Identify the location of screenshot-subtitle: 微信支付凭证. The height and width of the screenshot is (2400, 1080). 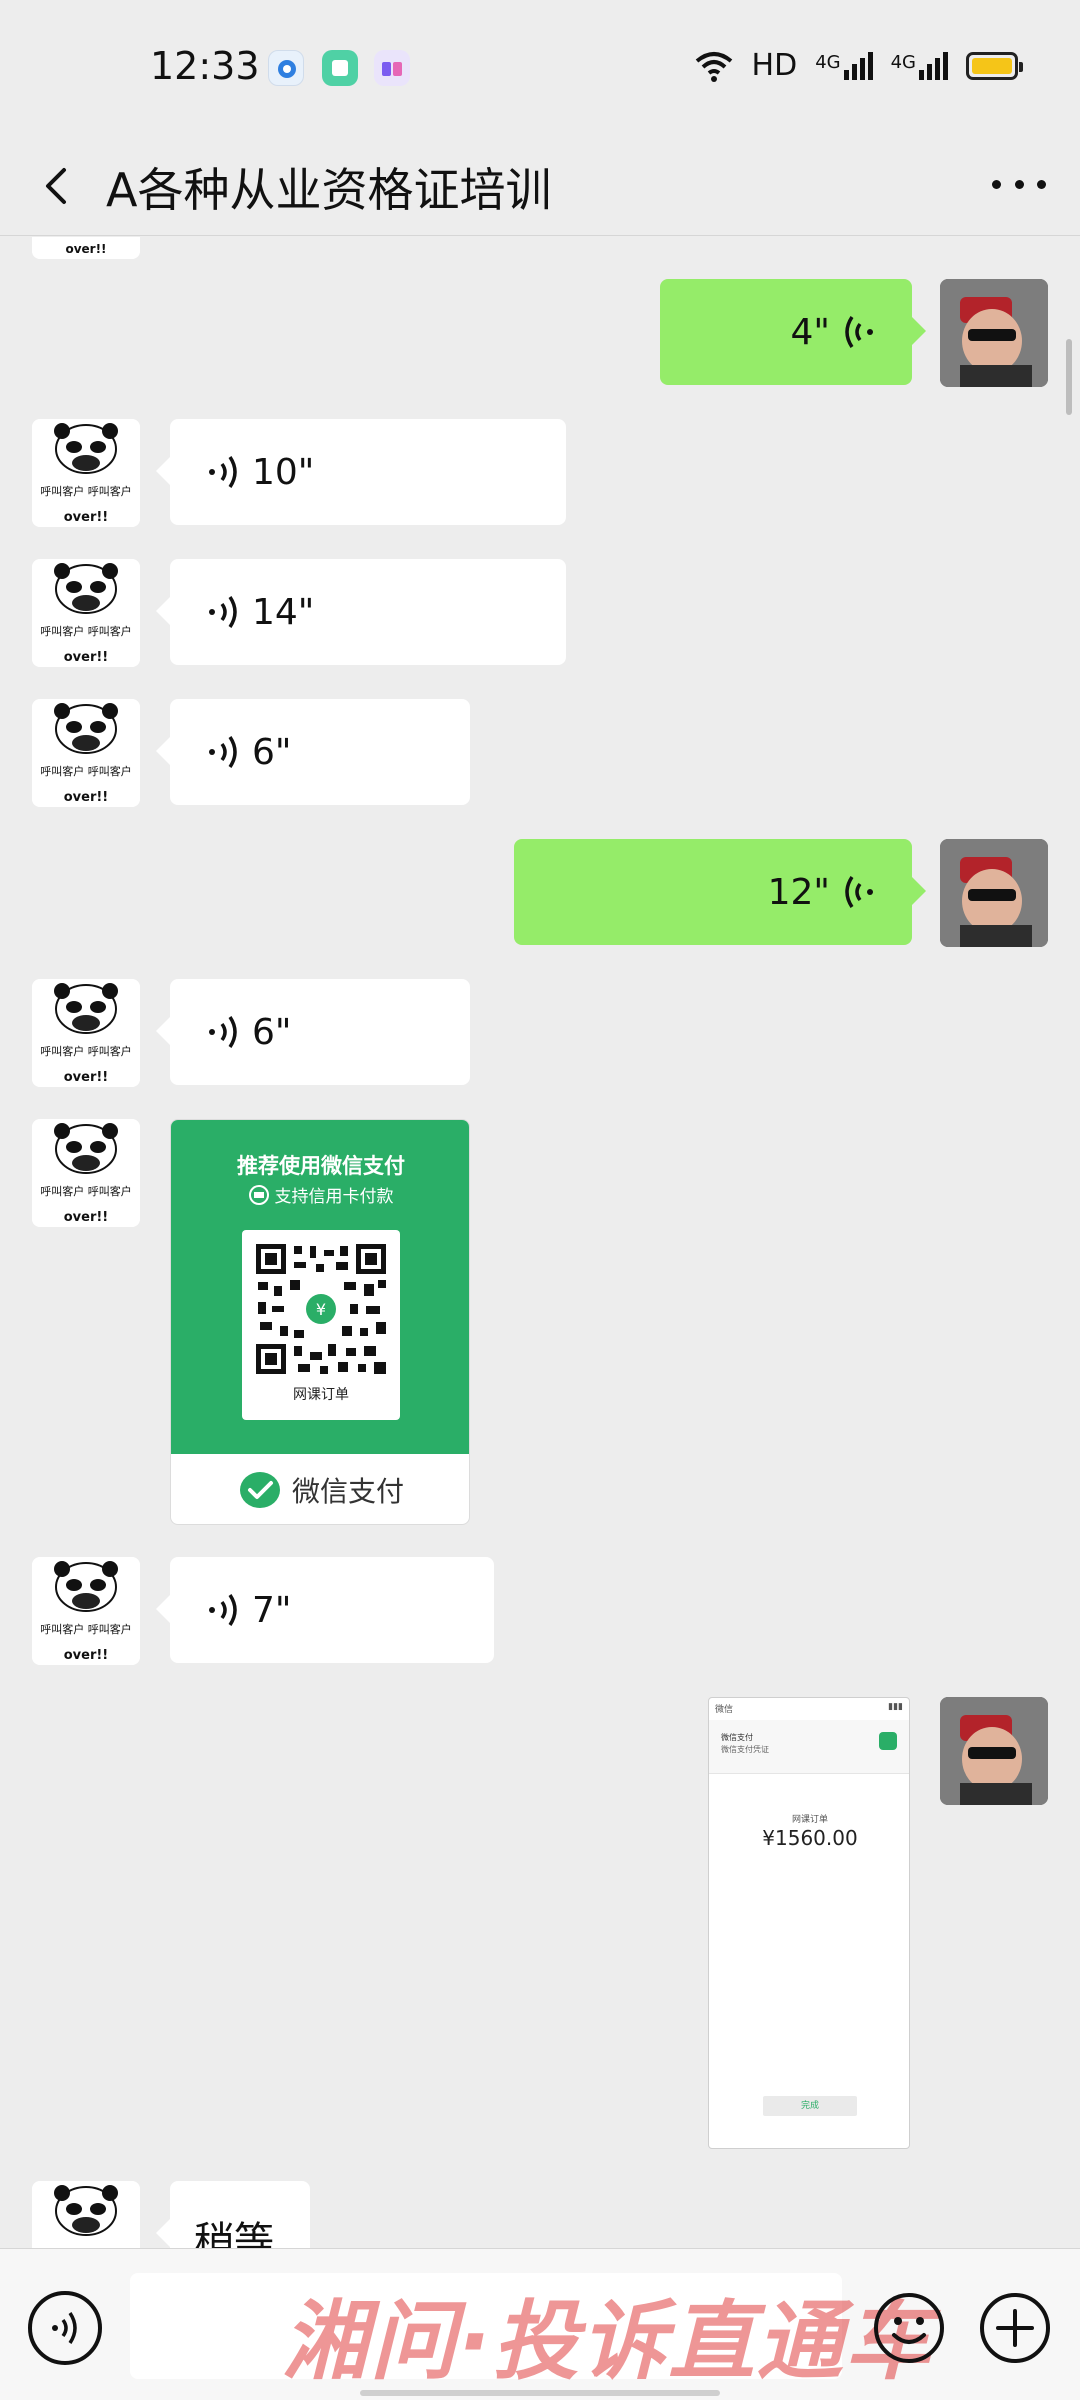
(745, 1749).